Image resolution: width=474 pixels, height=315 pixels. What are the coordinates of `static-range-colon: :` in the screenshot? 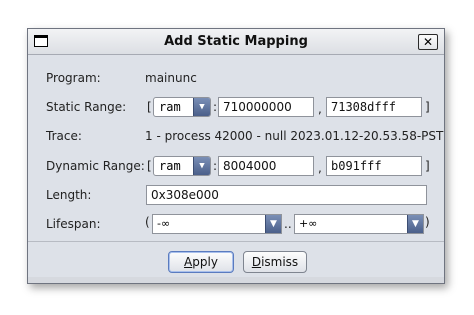 It's located at (215, 107).